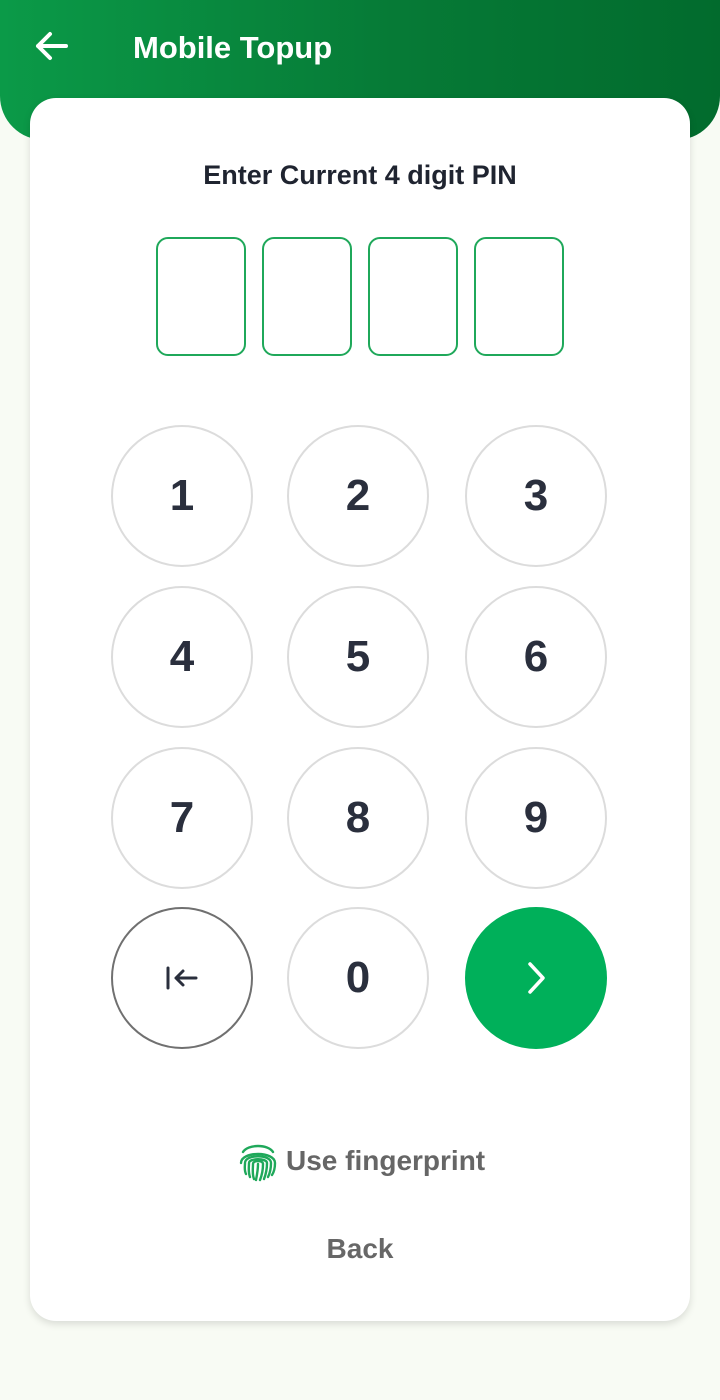  I want to click on keypad-key-8: 8, so click(358, 818).